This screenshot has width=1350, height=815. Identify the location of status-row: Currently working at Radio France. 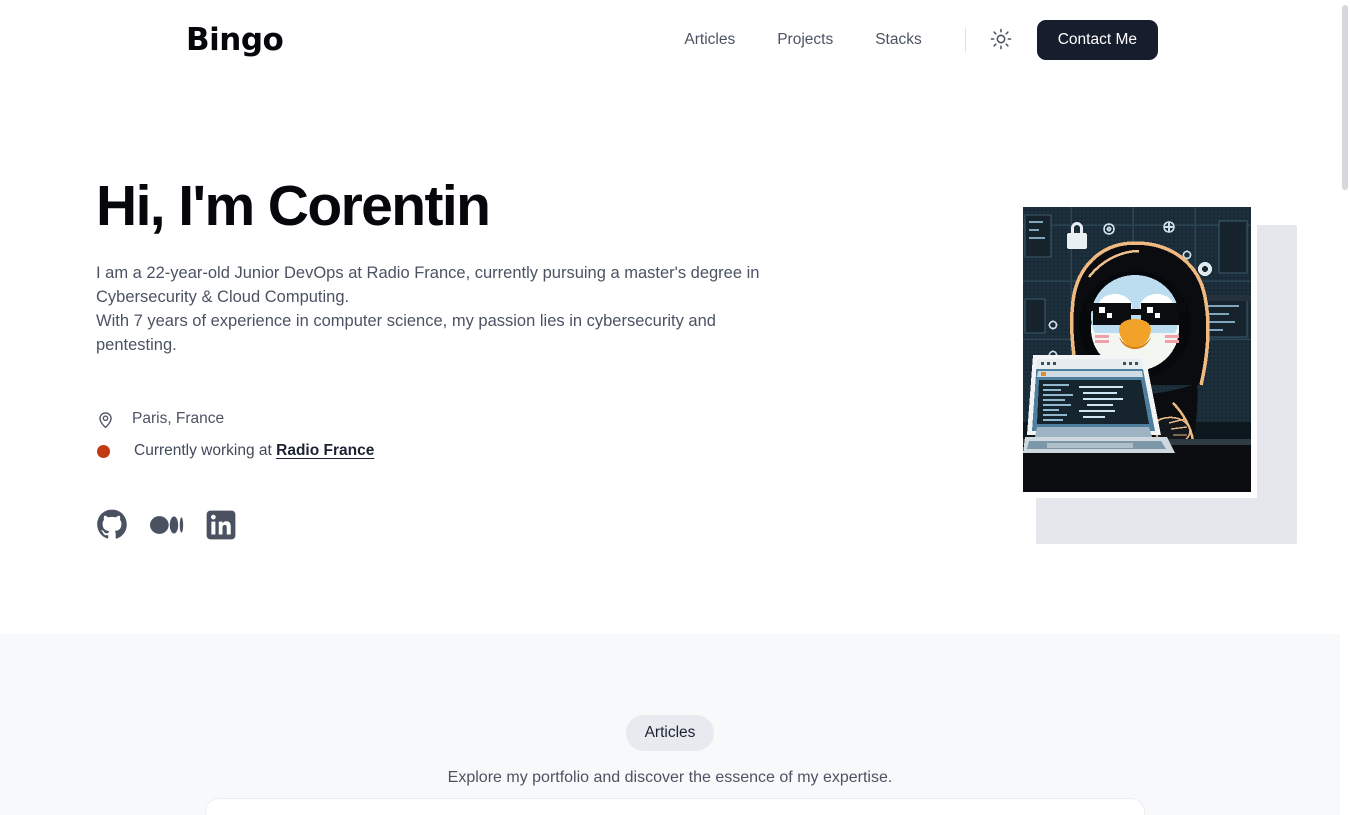
(476, 451).